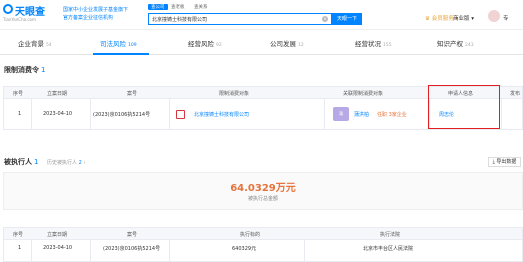 The image size is (523, 262). Describe the element at coordinates (21, 162) in the screenshot. I see `section-title-judgment-debtor: 被执行人 1` at that location.